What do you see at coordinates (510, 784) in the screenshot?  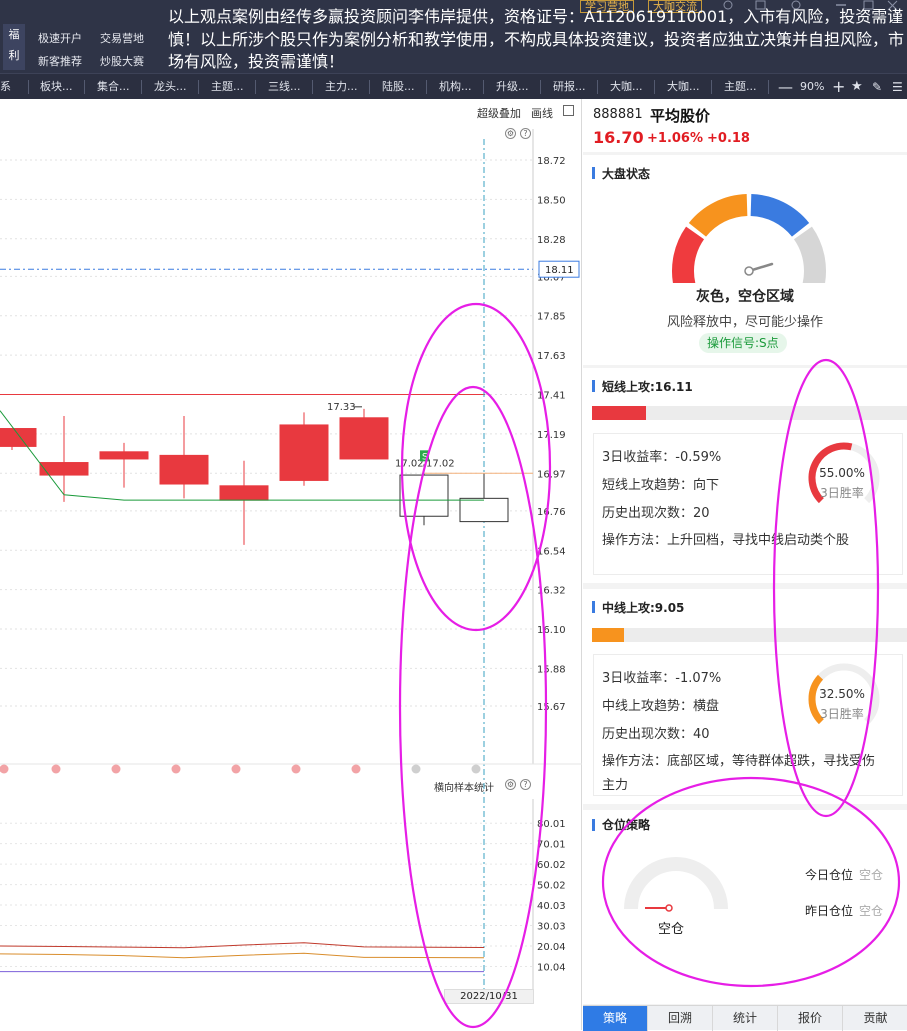 I see `lower-settings-icon: ⚙` at bounding box center [510, 784].